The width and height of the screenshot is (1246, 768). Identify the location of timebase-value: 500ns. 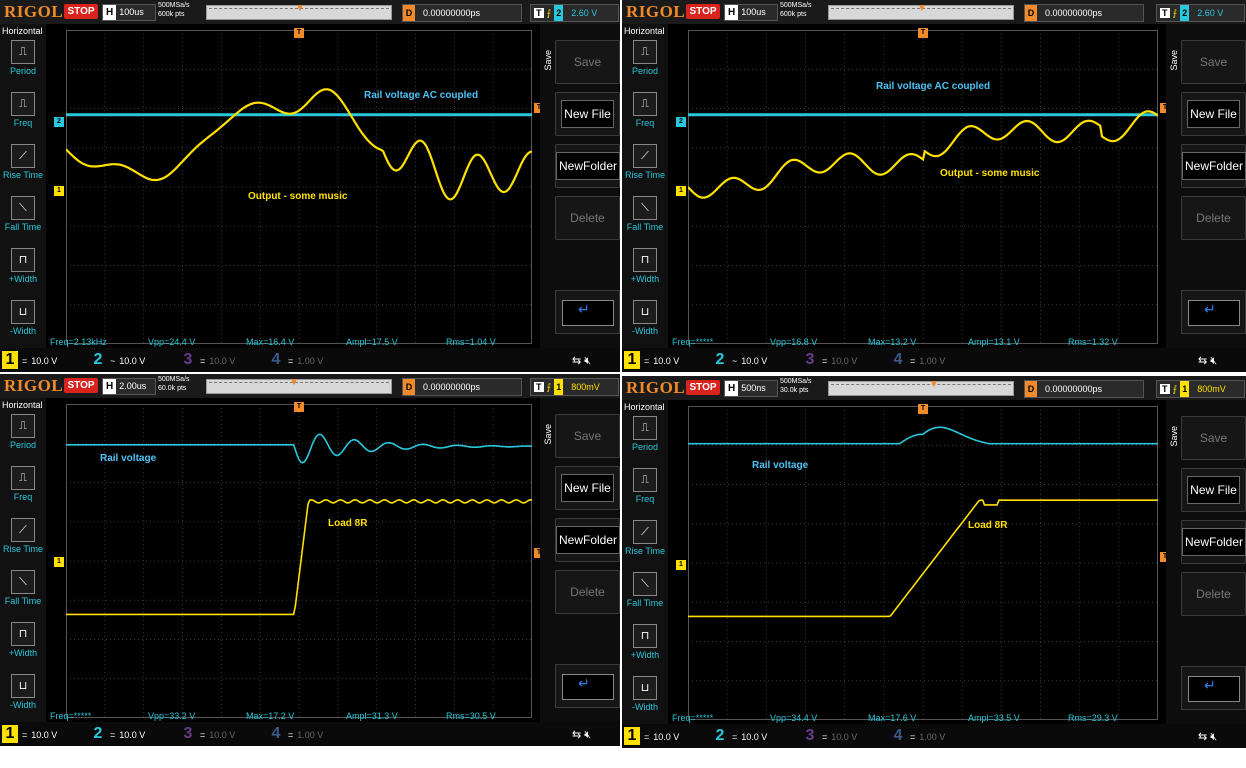
(753, 388).